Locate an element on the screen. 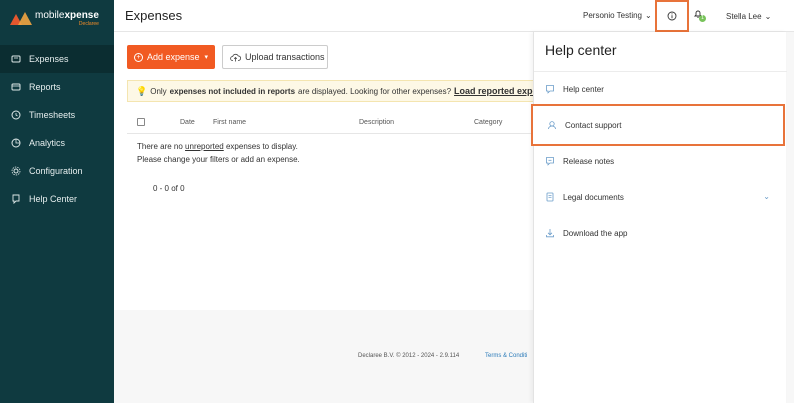  help-item-legal-documents: Legal documents ⌄ is located at coordinates (660, 197).